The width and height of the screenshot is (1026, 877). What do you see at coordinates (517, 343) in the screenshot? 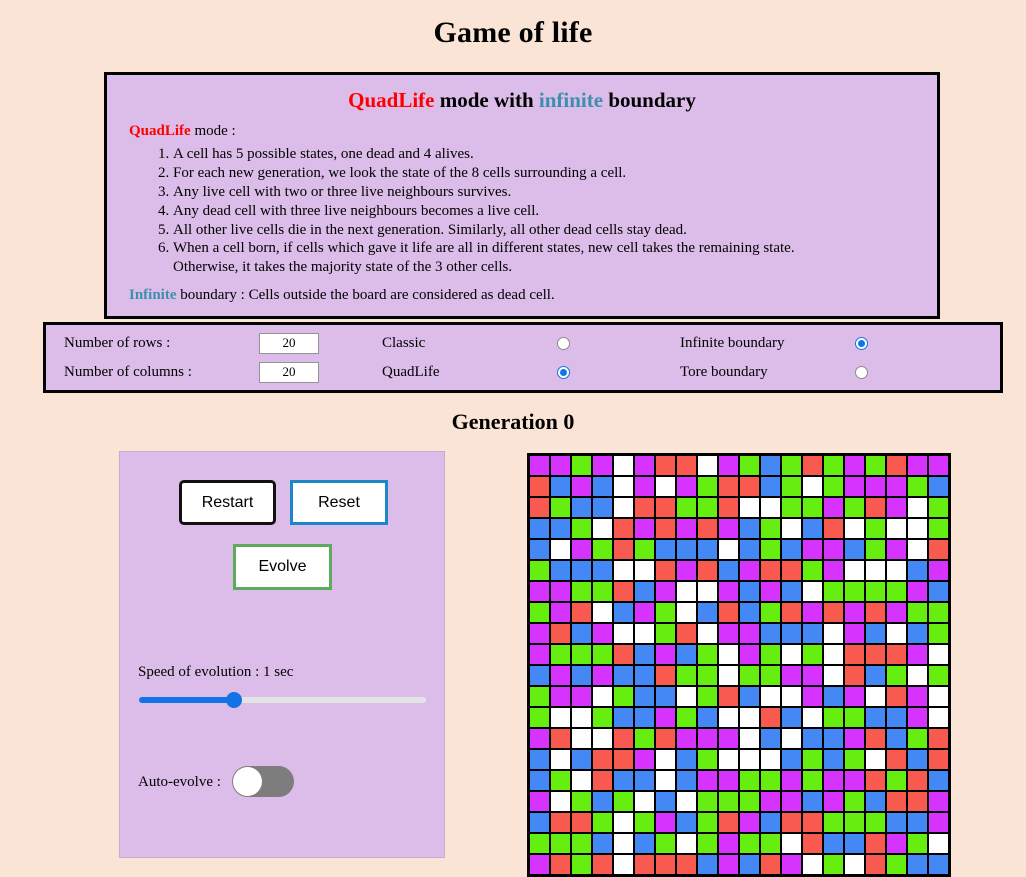
I see `mode-option-classic: Classic` at bounding box center [517, 343].